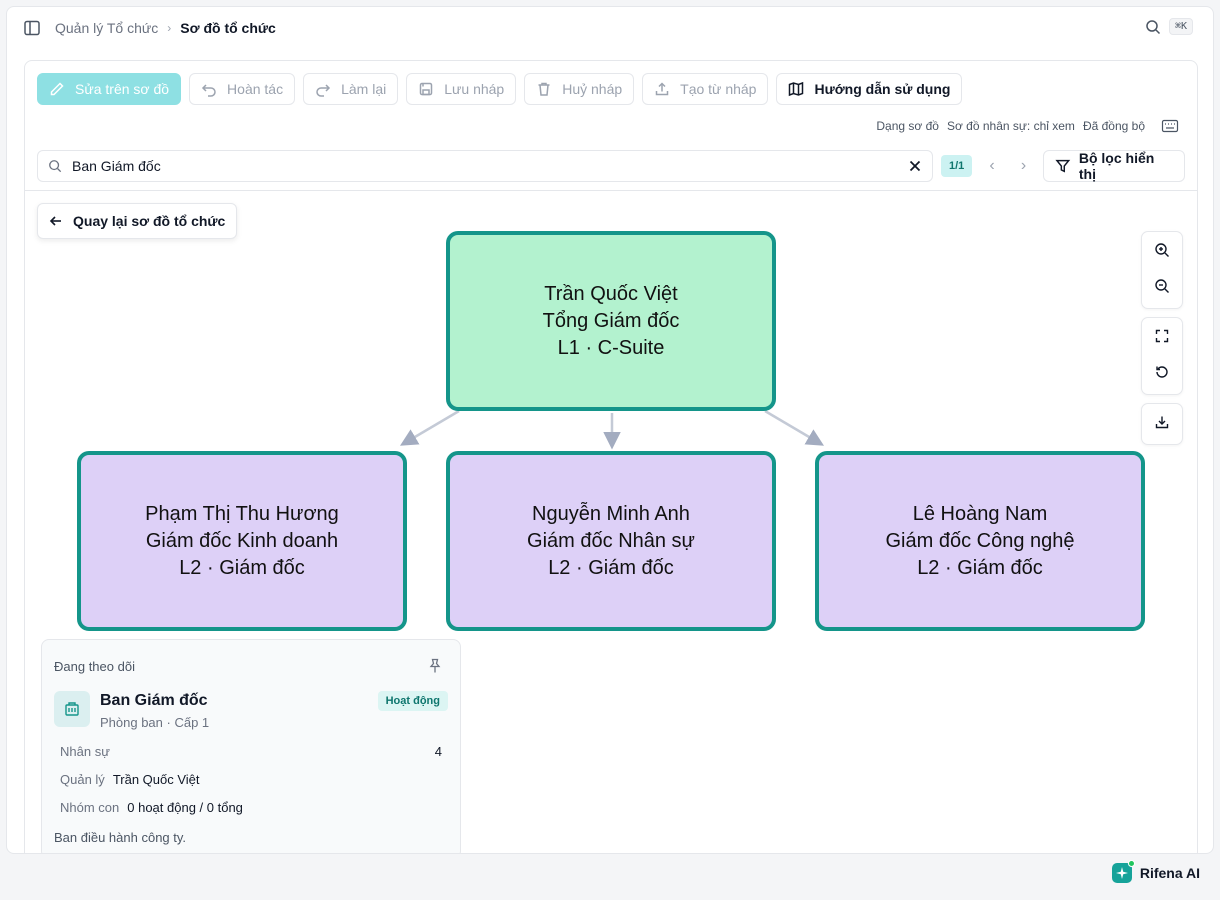  What do you see at coordinates (106, 28) in the screenshot?
I see `breadcrumb-parent: Quản lý Tổ chức` at bounding box center [106, 28].